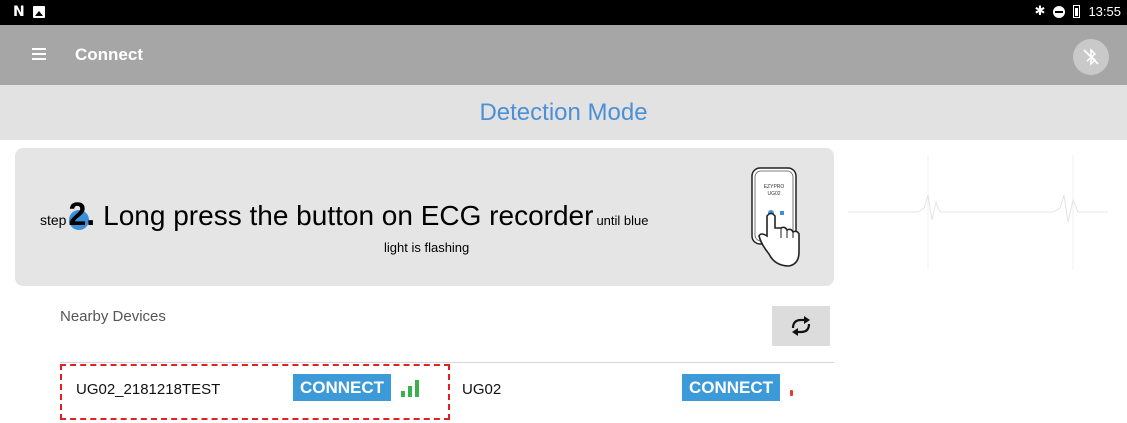 The height and width of the screenshot is (423, 1127). What do you see at coordinates (978, 212) in the screenshot?
I see `ecg-waveform-decoration` at bounding box center [978, 212].